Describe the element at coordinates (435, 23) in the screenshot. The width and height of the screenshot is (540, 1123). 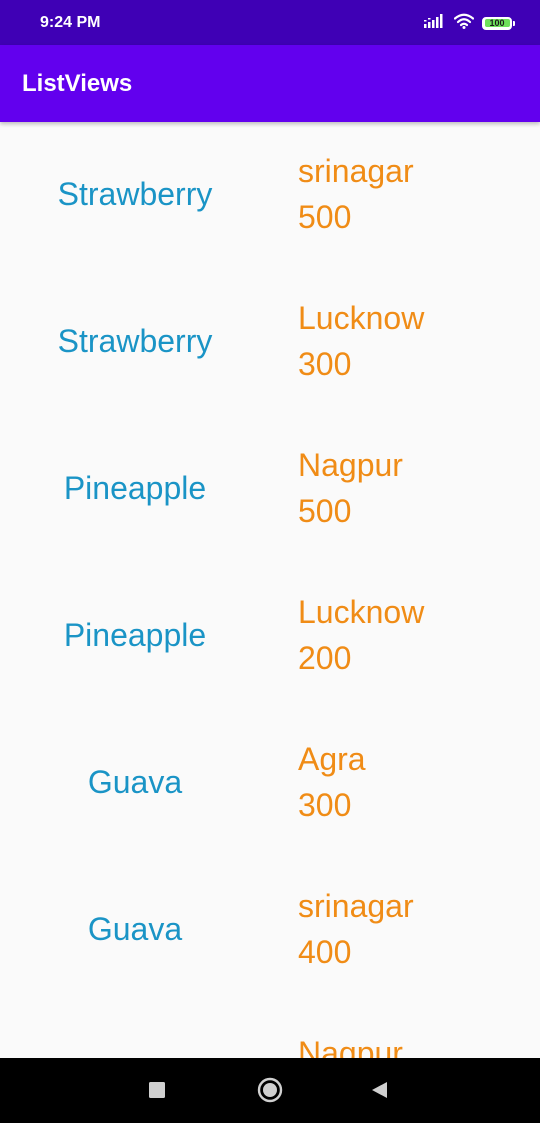
I see `signal-icon` at that location.